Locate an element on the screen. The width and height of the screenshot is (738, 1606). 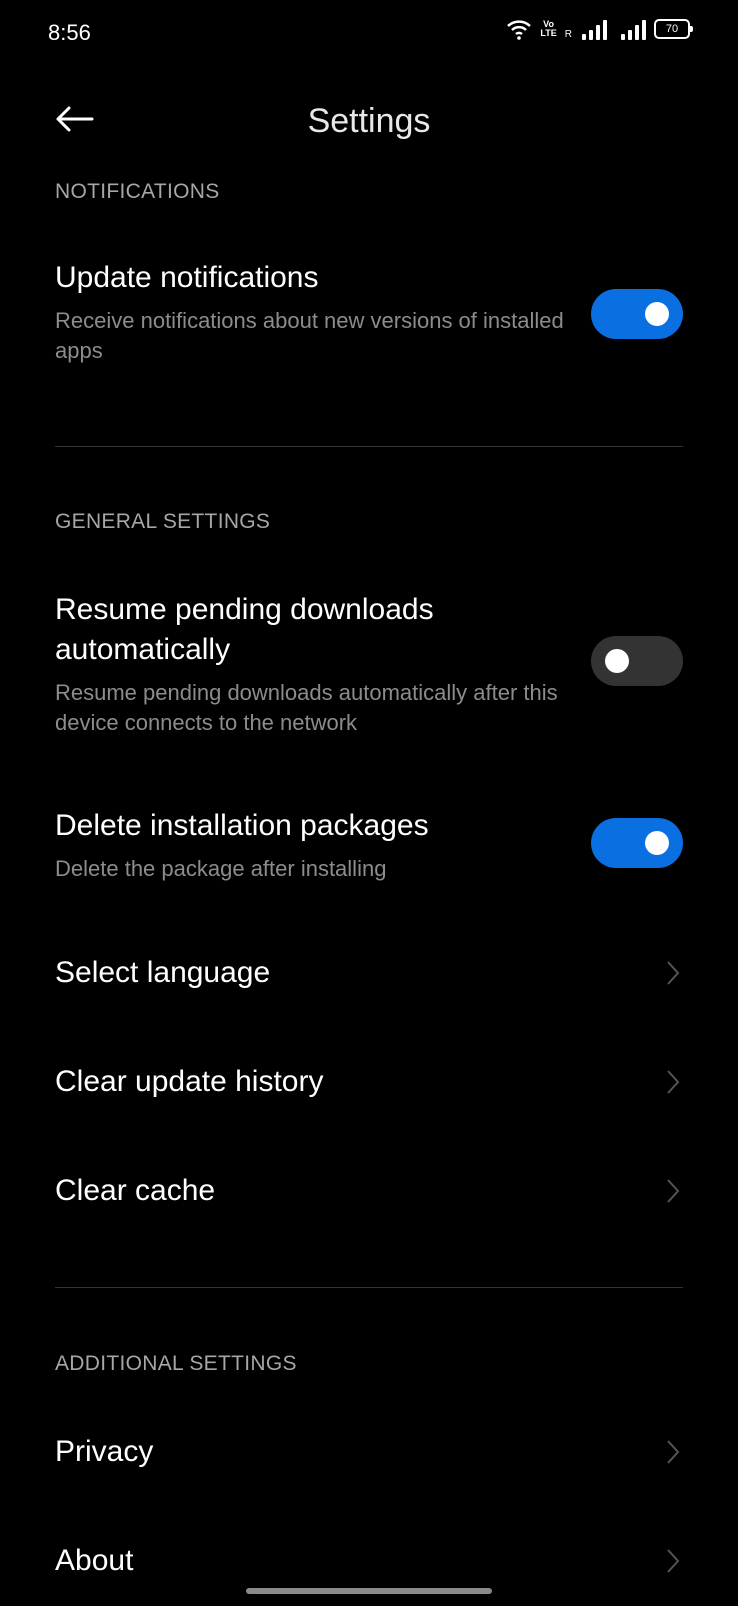
clear-update-history-label: Clear update history is located at coordinates (189, 1081).